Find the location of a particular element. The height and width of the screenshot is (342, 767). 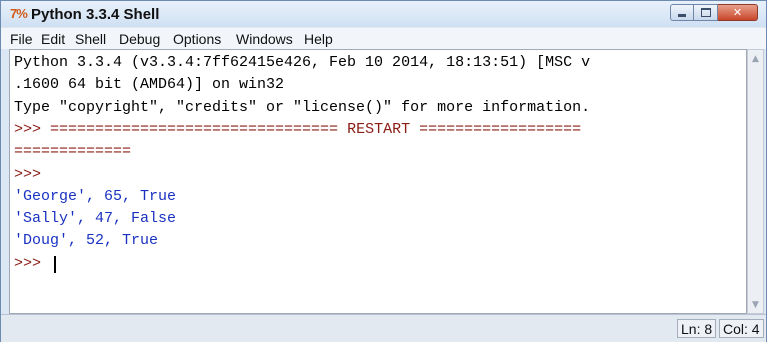

python-idle-icon: 7% is located at coordinates (19, 13).